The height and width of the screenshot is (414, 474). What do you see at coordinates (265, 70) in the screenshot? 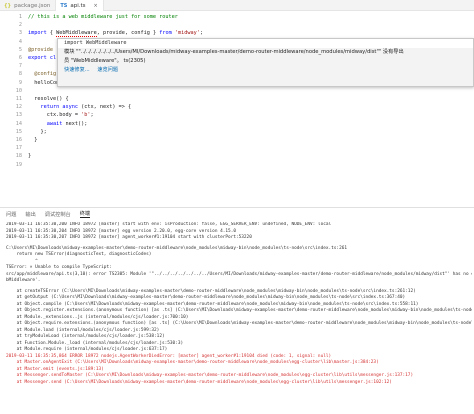
I see `hover-actions: 快速修复... 速览问题` at bounding box center [265, 70].